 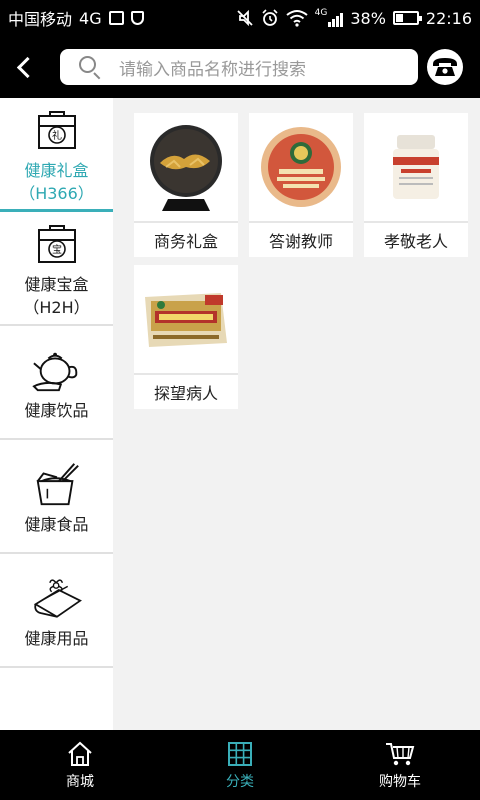 I want to click on sidebar-item-label: 健康食品, so click(x=56, y=524).